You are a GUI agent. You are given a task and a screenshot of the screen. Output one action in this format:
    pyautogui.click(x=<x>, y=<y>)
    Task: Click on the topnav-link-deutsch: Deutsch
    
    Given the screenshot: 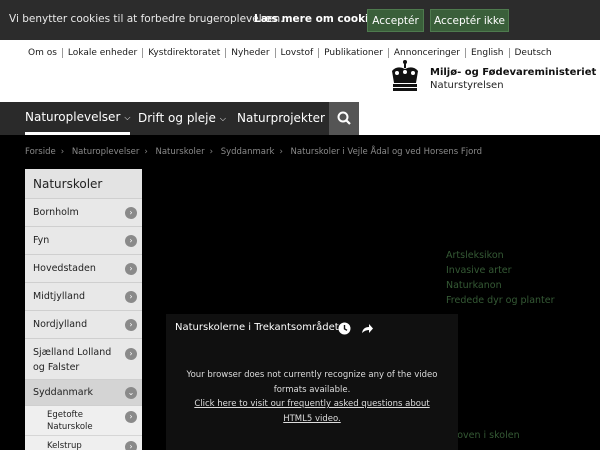 What is the action you would take?
    pyautogui.click(x=532, y=53)
    